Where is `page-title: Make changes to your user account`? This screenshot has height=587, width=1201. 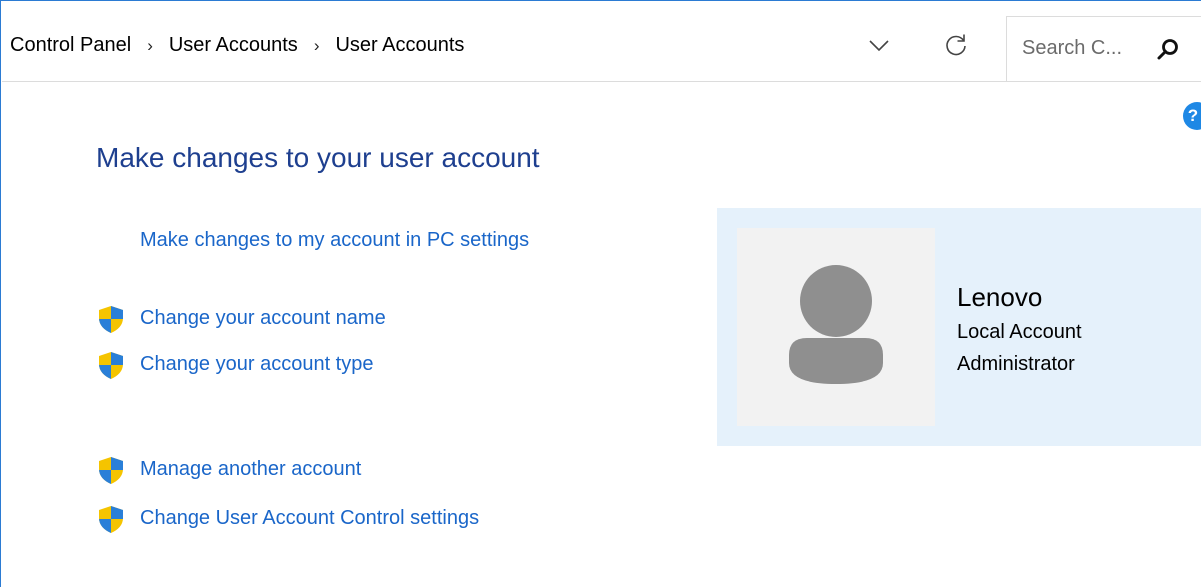
page-title: Make changes to your user account is located at coordinates (318, 157).